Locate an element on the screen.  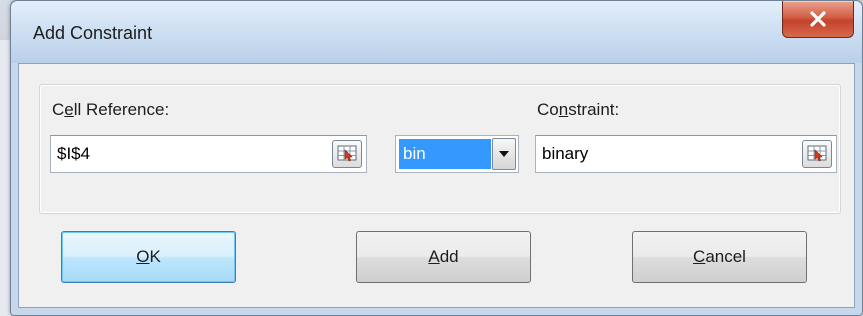
constraint-label: Constraint: is located at coordinates (578, 109).